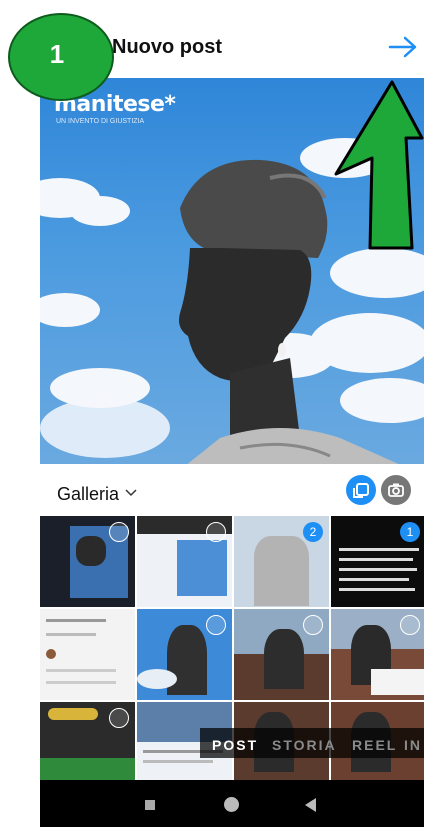 Image resolution: width=424 pixels, height=827 pixels. What do you see at coordinates (231, 804) in the screenshot?
I see `home-icon` at bounding box center [231, 804].